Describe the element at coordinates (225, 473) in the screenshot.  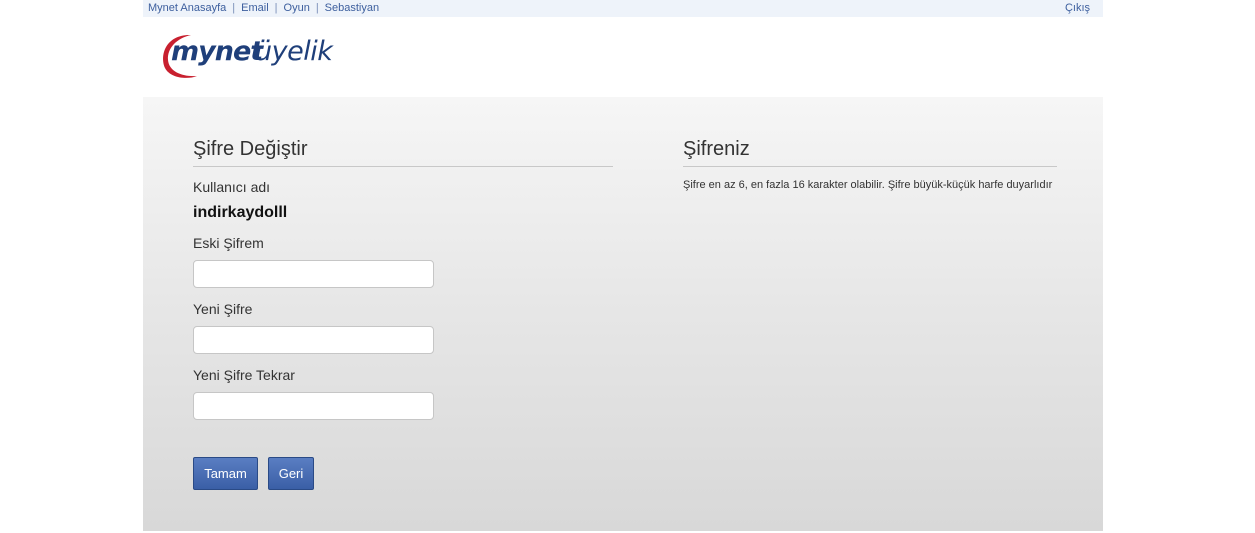
I see `submit-button: Tamam` at that location.